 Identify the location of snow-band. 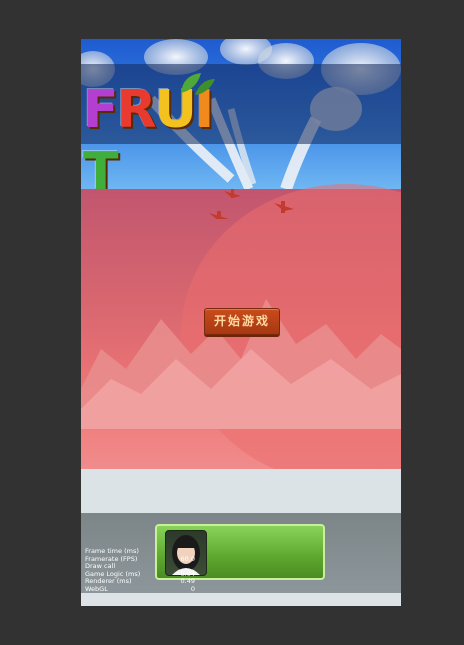
(241, 491).